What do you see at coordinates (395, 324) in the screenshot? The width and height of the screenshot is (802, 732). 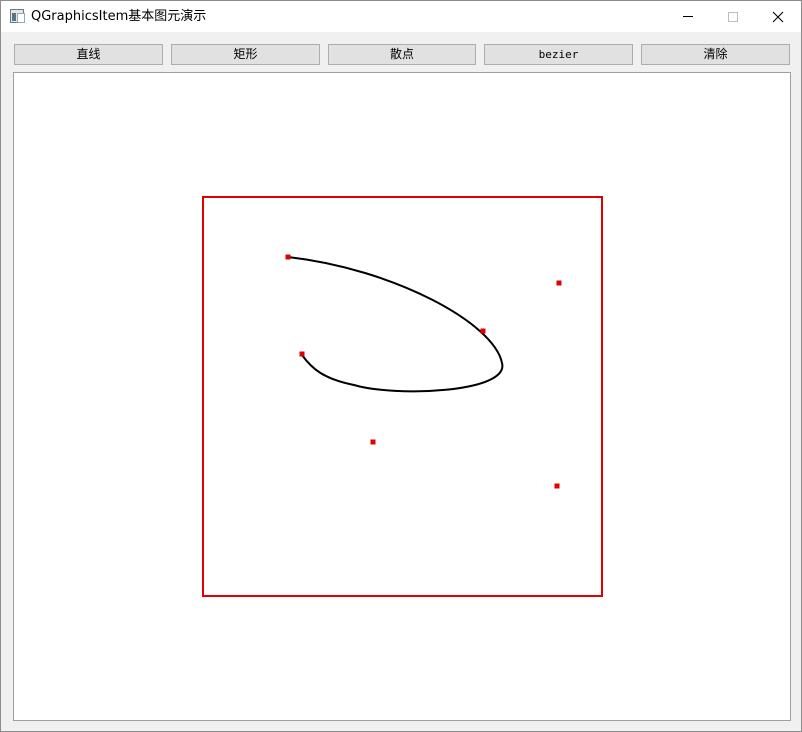 I see `bezier-curve-item` at bounding box center [395, 324].